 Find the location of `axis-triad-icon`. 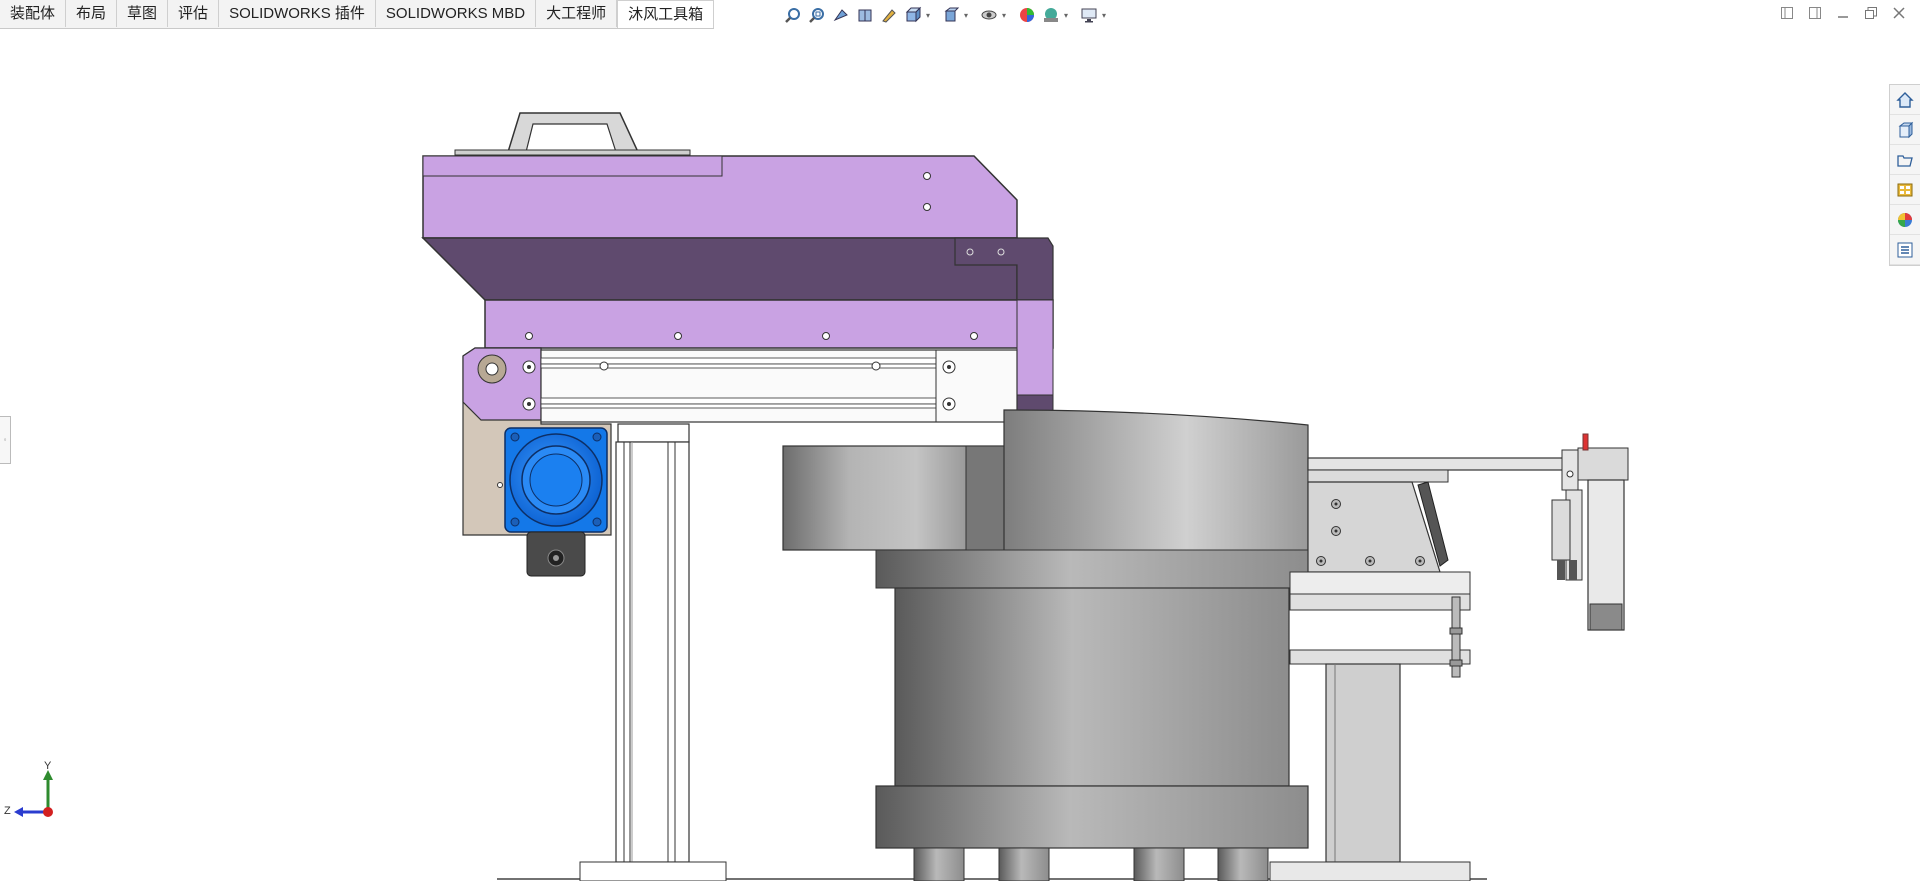

axis-triad-icon is located at coordinates (33, 793).